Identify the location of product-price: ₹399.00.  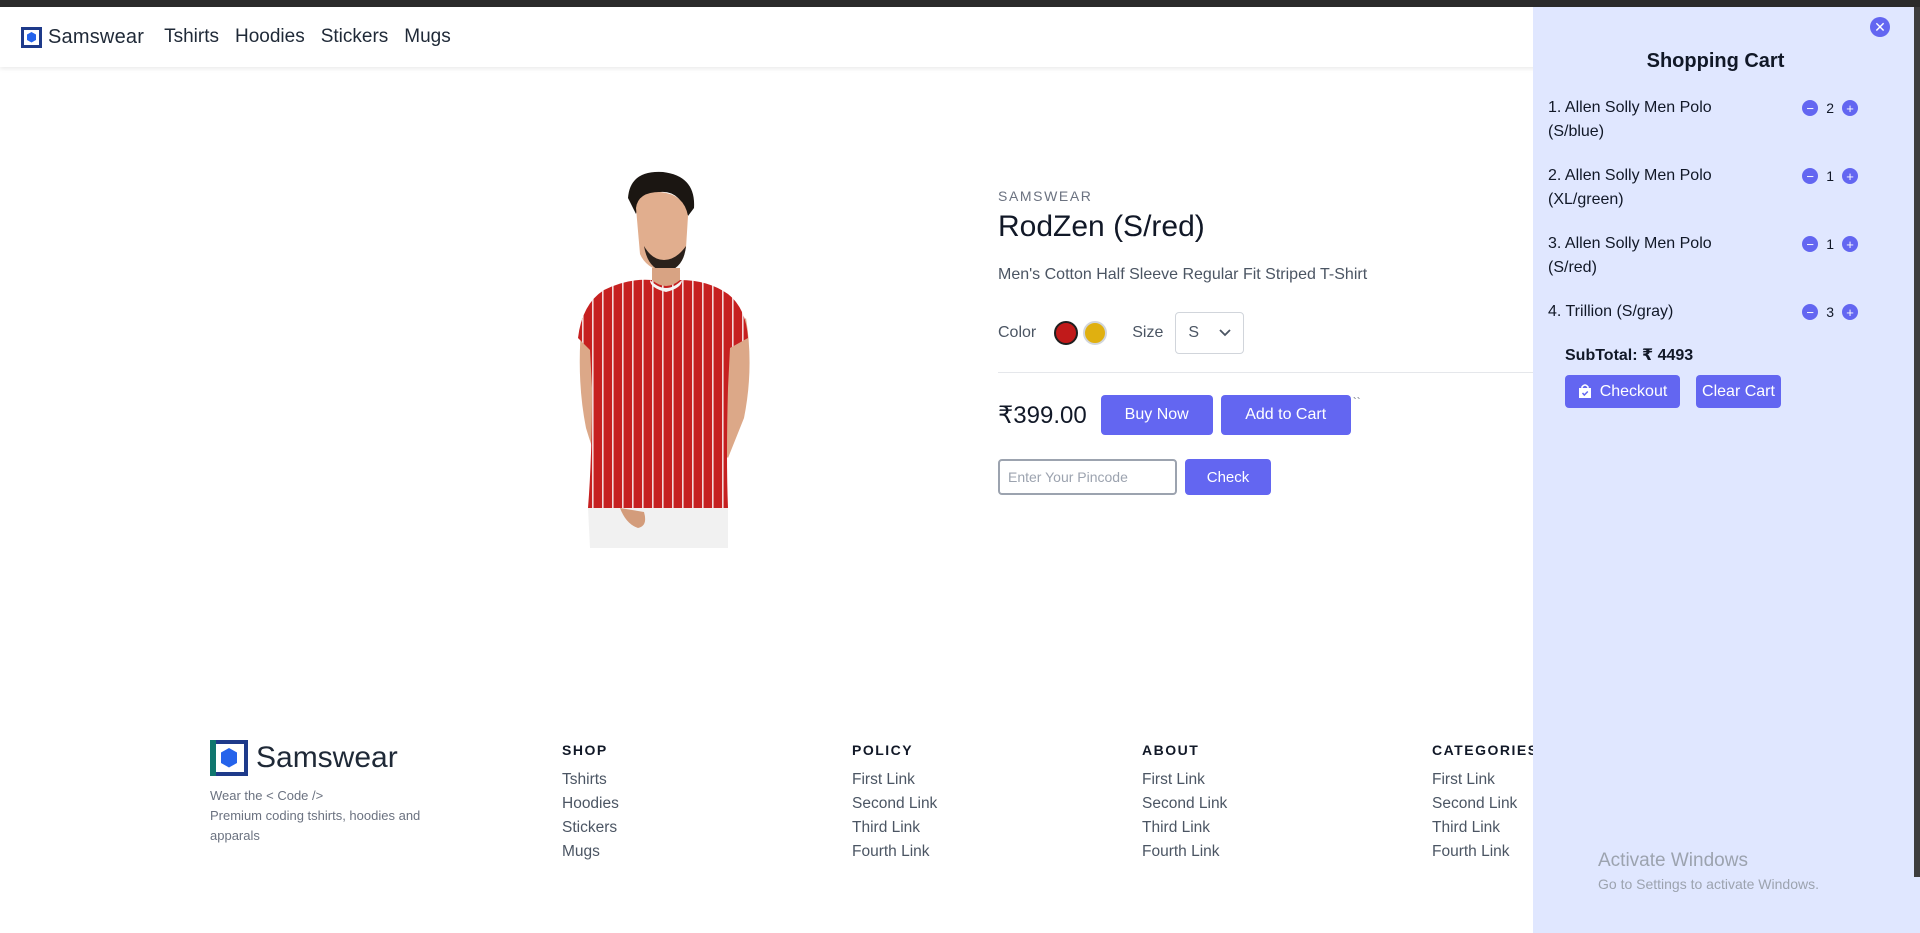
(1042, 415).